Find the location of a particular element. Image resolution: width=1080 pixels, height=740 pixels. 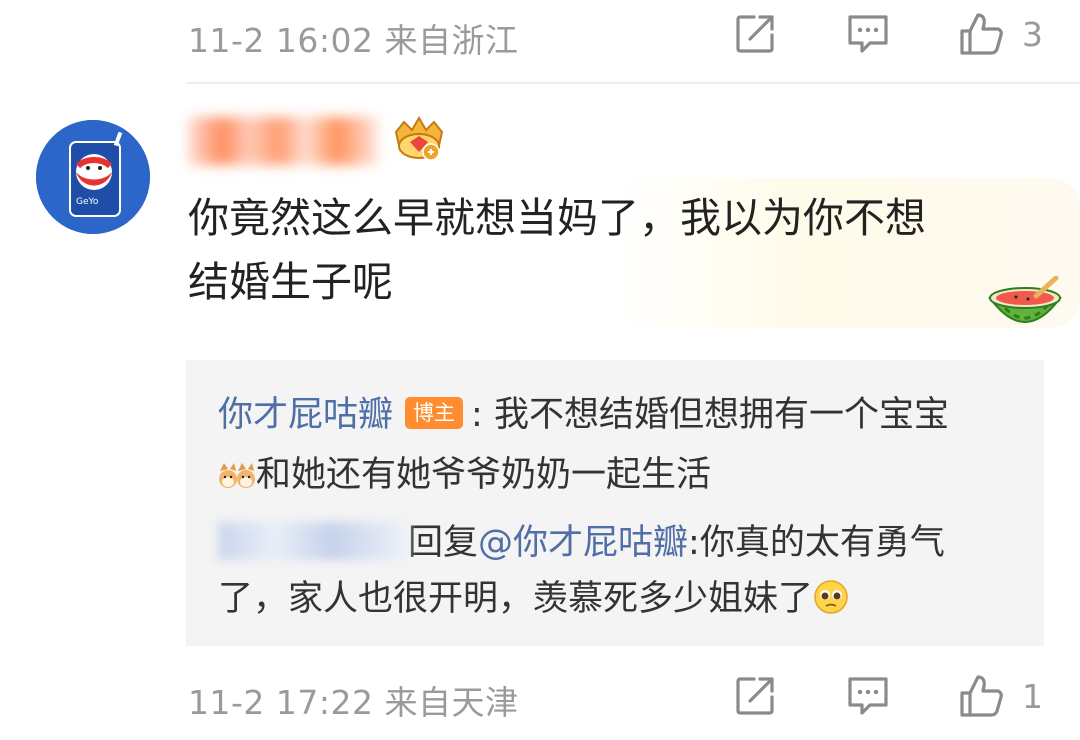

pleading-face-emoji is located at coordinates (831, 604).